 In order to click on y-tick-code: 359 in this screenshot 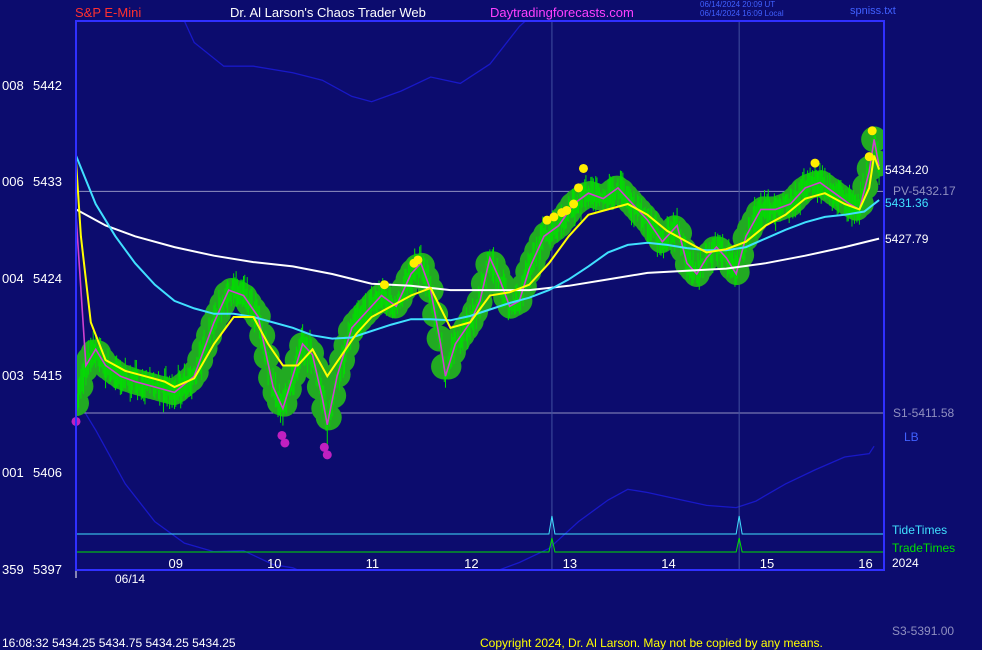, I will do `click(13, 569)`.